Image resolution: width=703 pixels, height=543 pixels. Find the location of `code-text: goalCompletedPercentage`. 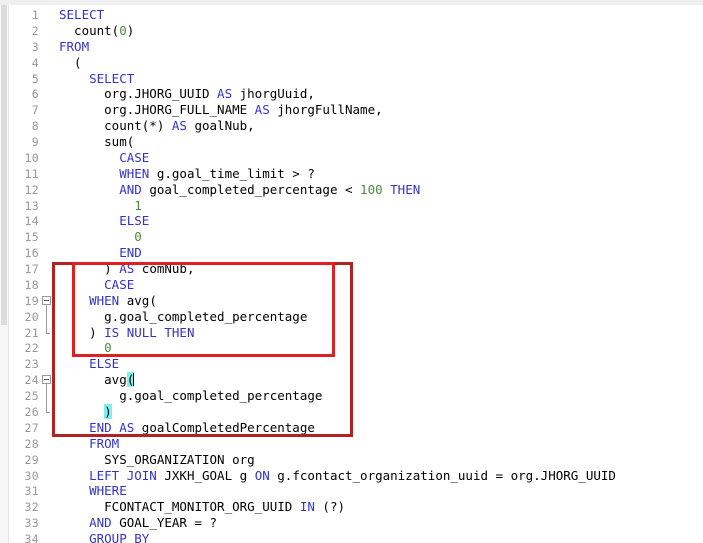

code-text: goalCompletedPercentage is located at coordinates (224, 427).